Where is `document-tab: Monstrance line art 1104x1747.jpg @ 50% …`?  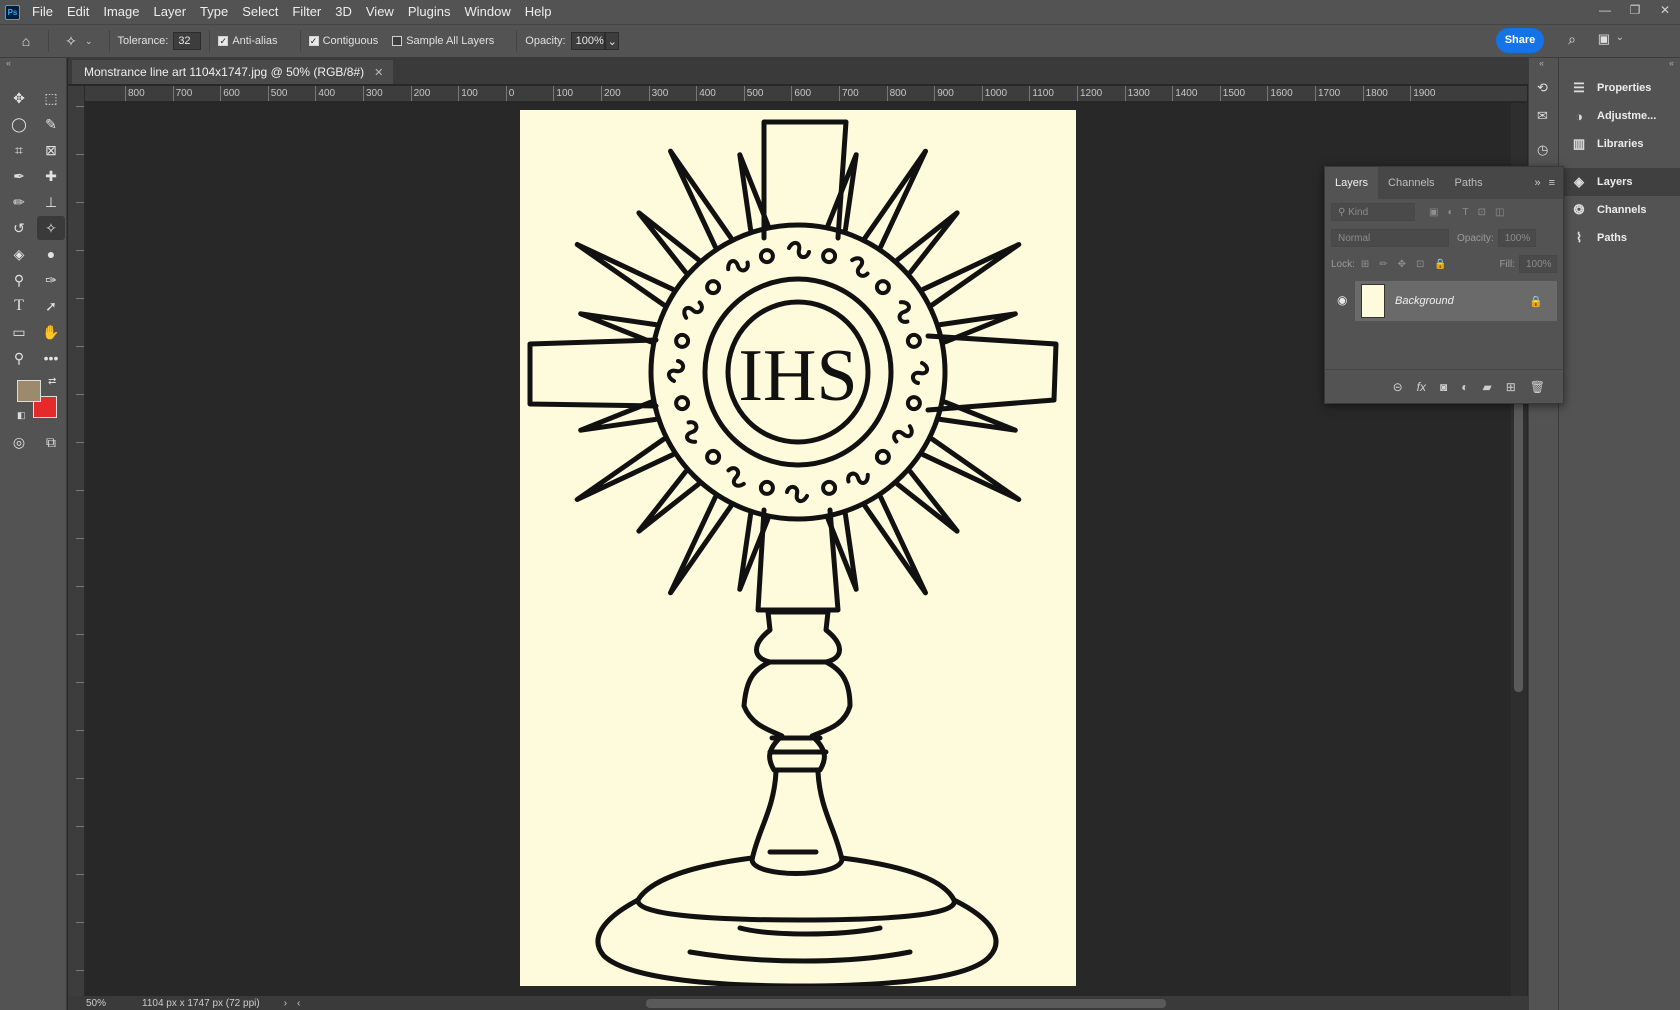 document-tab: Monstrance line art 1104x1747.jpg @ 50% … is located at coordinates (233, 72).